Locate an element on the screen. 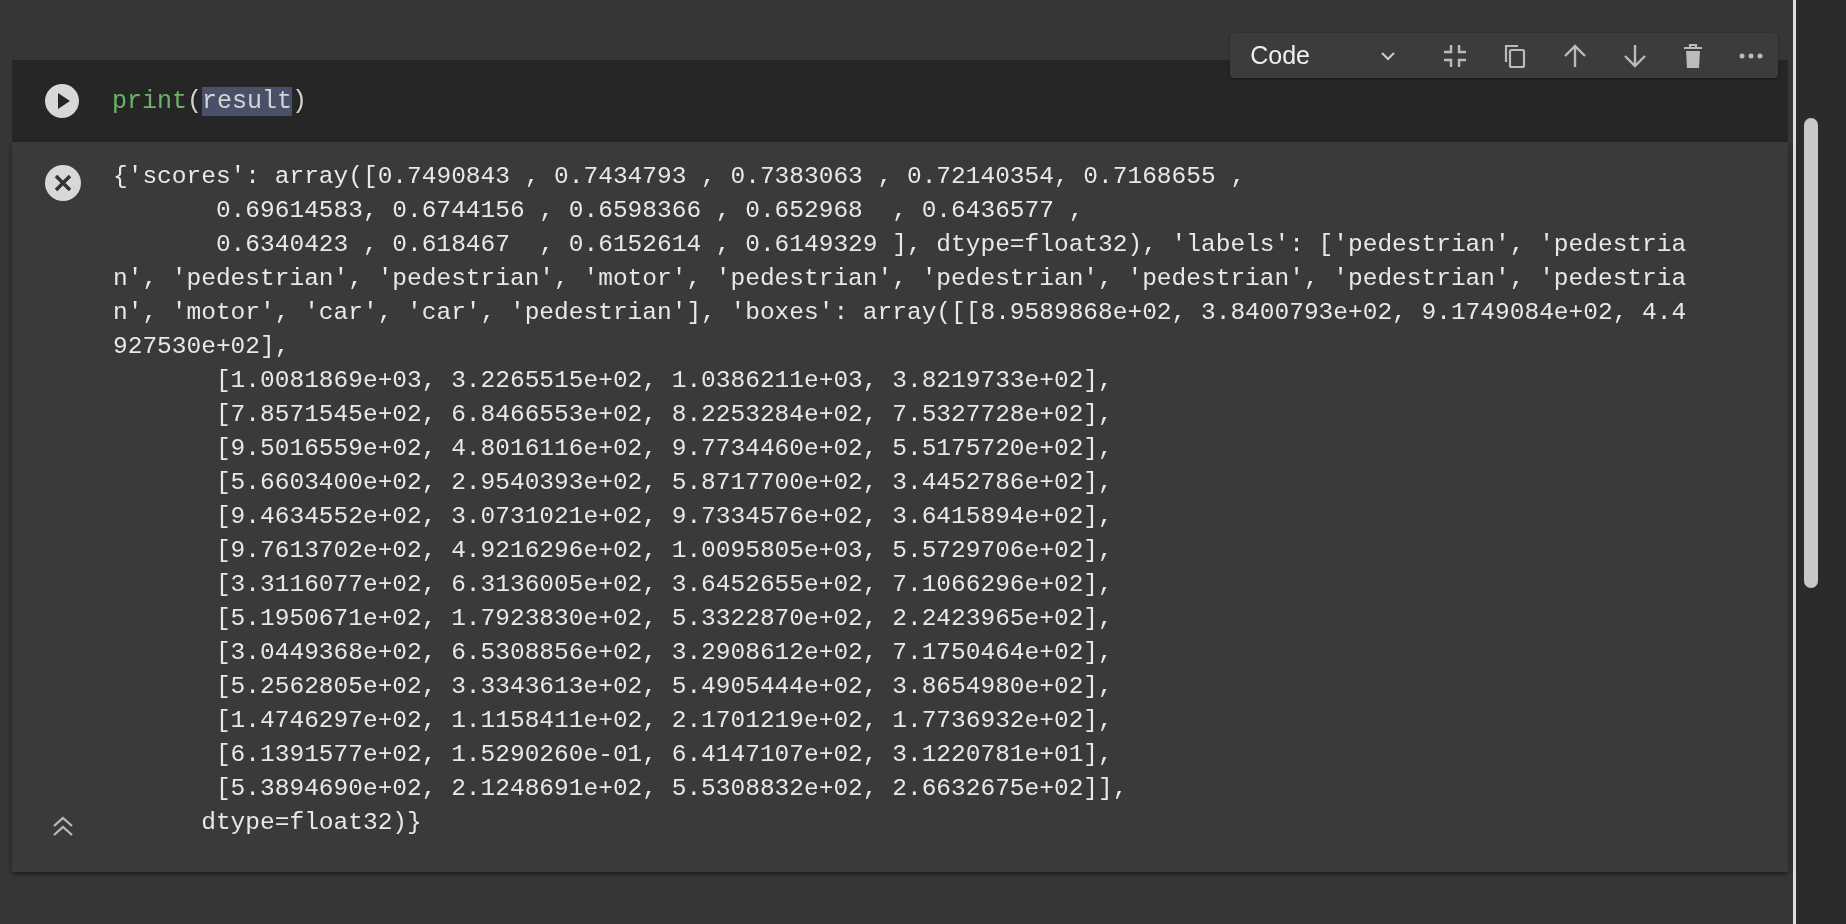 This screenshot has width=1846, height=924. output-line: [3.0449368e+02, 6.5308856e+02, 3.2908612e+02, 7.1750464e+02], is located at coordinates (663, 653).